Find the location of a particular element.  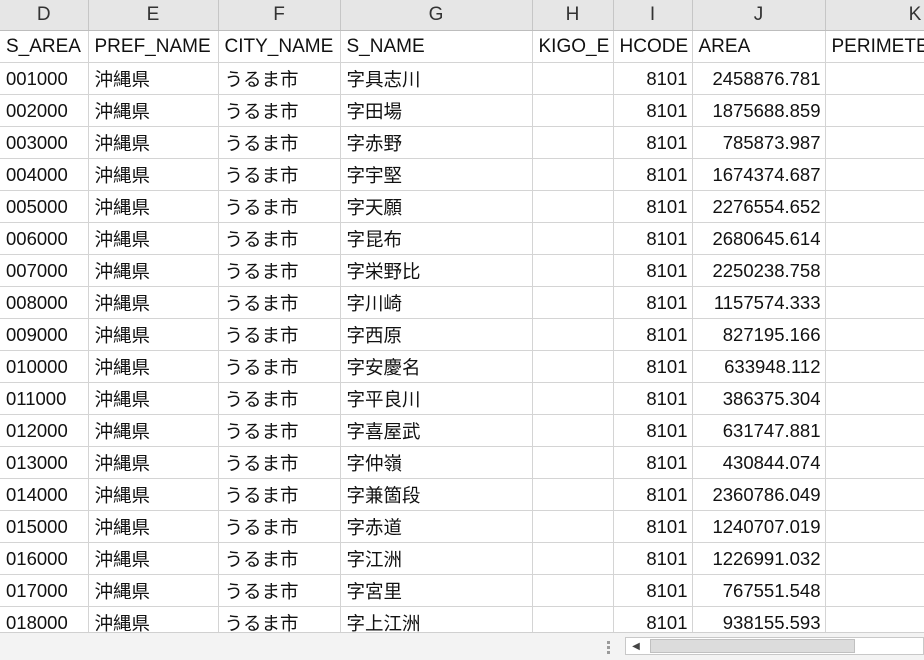

column-header-h: H is located at coordinates (573, 15).